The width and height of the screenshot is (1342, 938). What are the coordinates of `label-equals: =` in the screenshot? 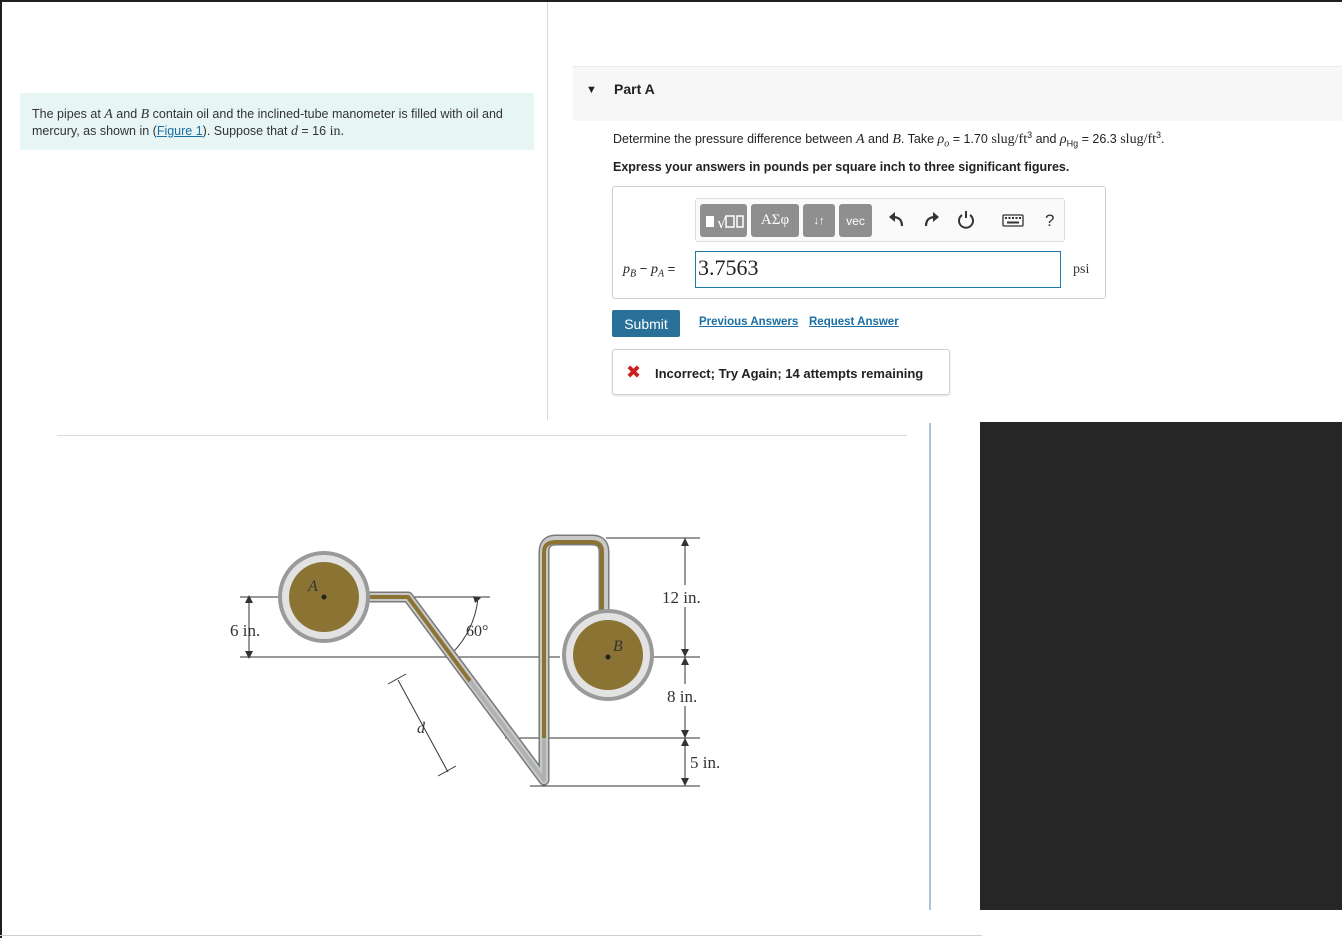 It's located at (670, 268).